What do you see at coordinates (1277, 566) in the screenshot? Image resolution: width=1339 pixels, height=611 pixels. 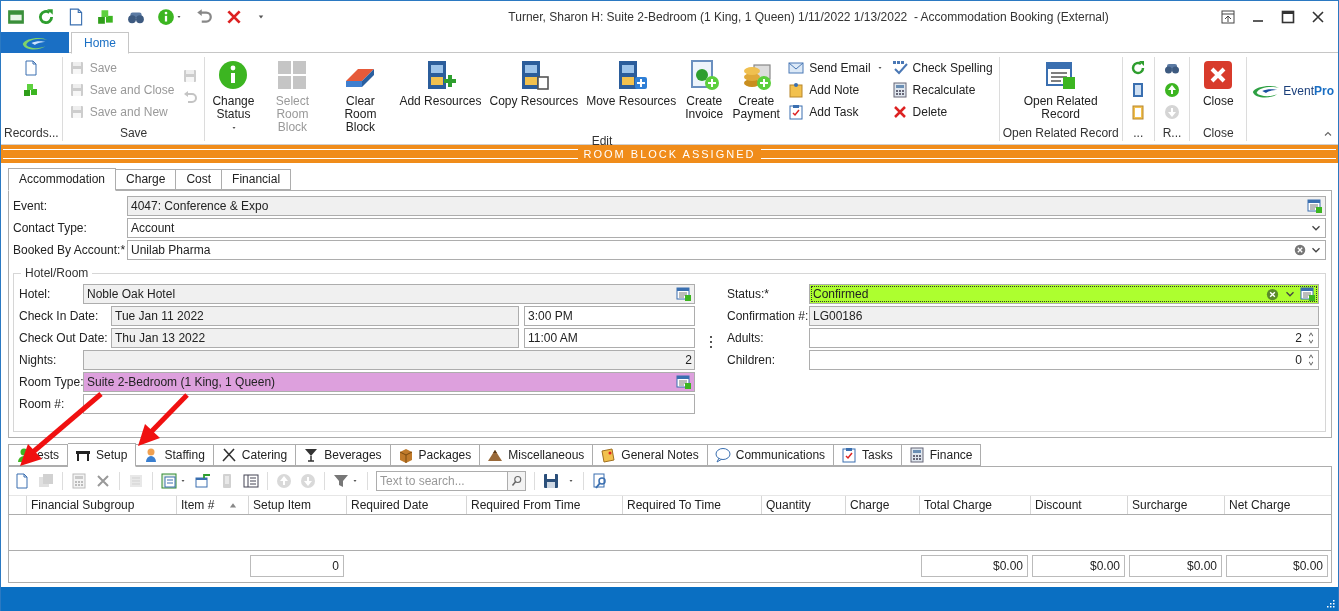 I see `total-cell: $0.00` at bounding box center [1277, 566].